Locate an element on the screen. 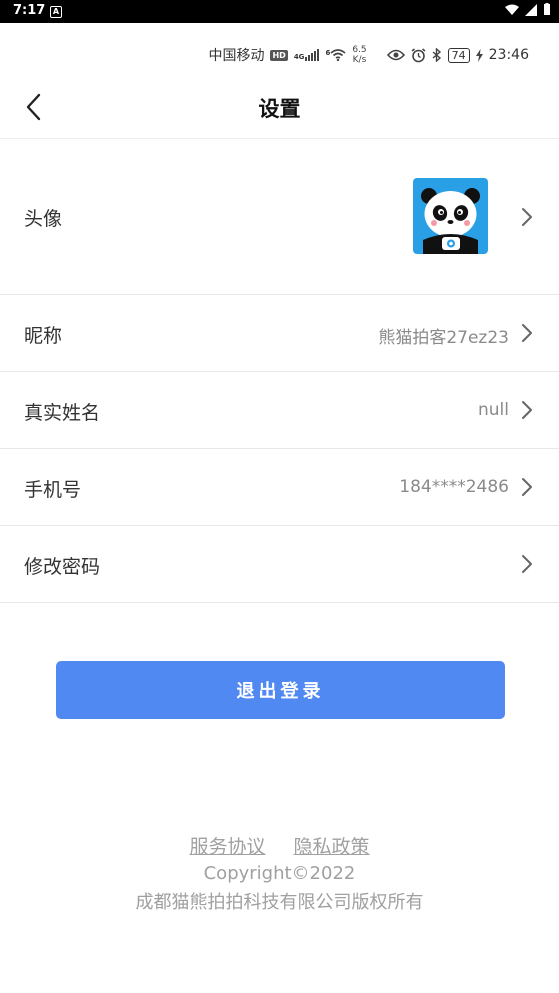  row-label-real-name: 真实姓名 is located at coordinates (62, 413).